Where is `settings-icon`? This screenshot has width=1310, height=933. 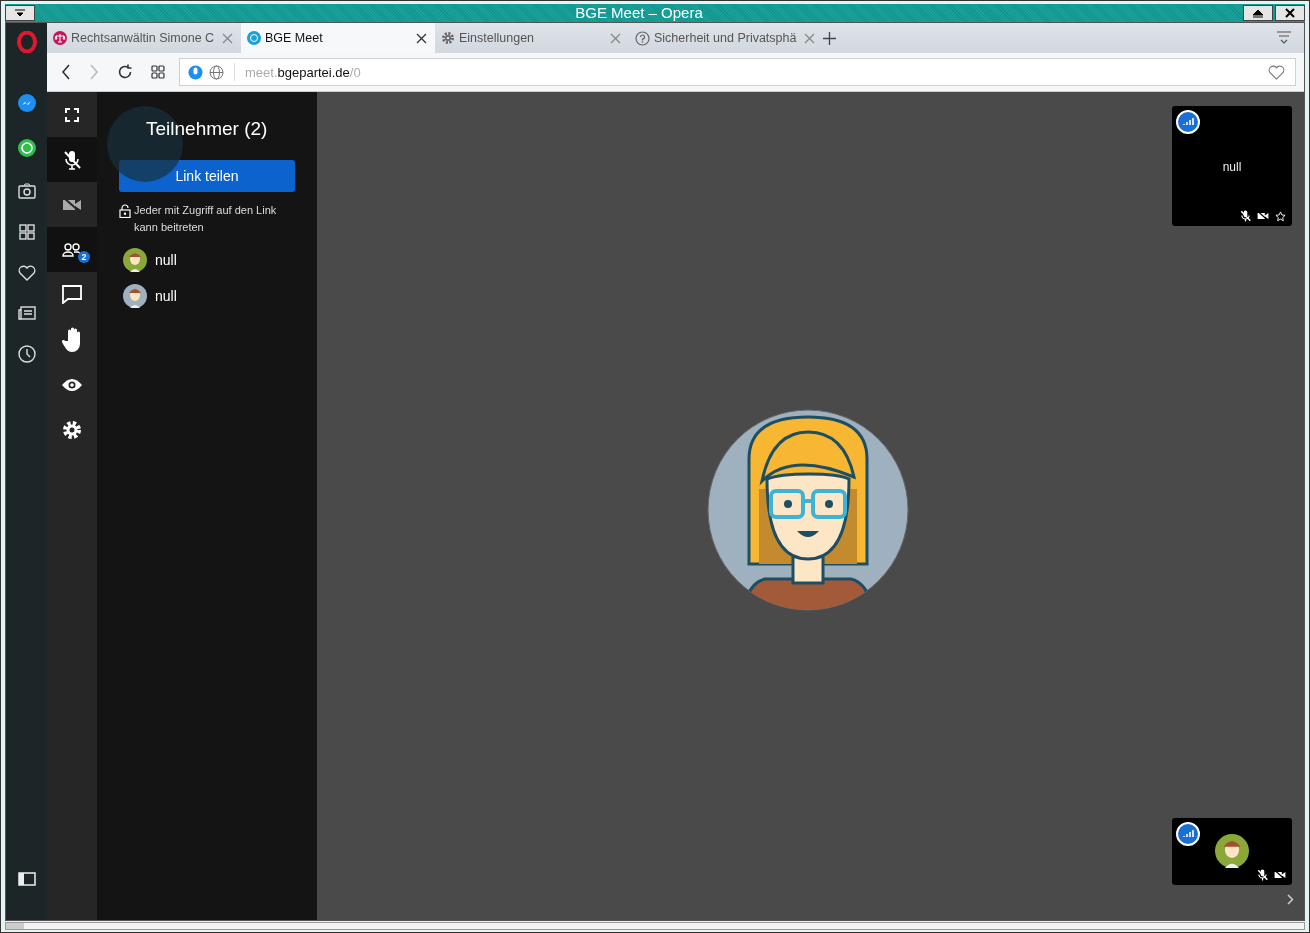 settings-icon is located at coordinates (72, 429).